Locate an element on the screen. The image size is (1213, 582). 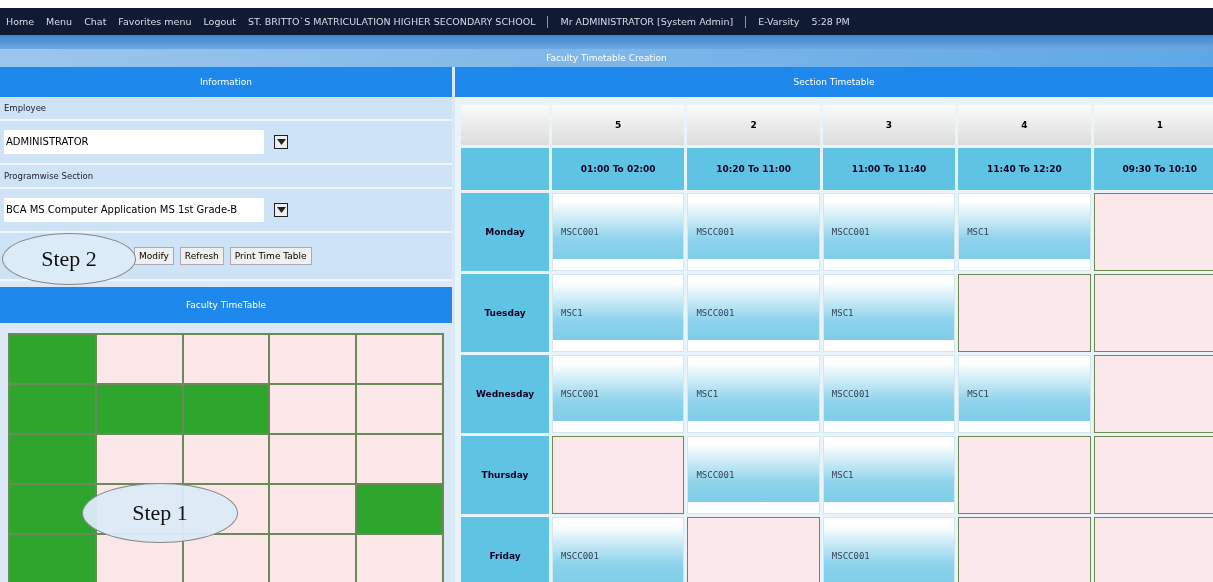
period-number: 4 is located at coordinates (1024, 125).